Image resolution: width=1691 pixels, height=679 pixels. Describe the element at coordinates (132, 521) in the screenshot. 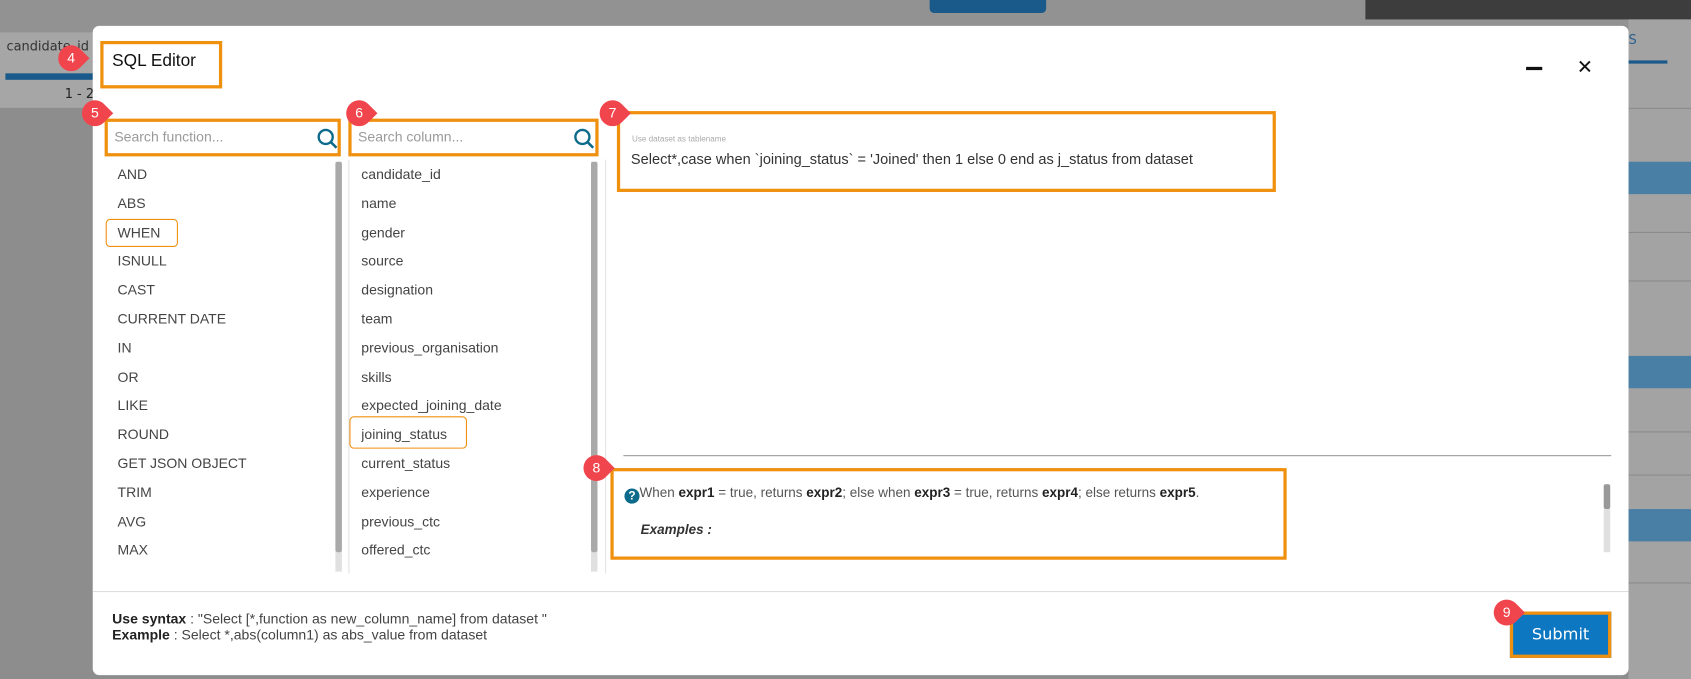

I see `function-item: AVG` at that location.